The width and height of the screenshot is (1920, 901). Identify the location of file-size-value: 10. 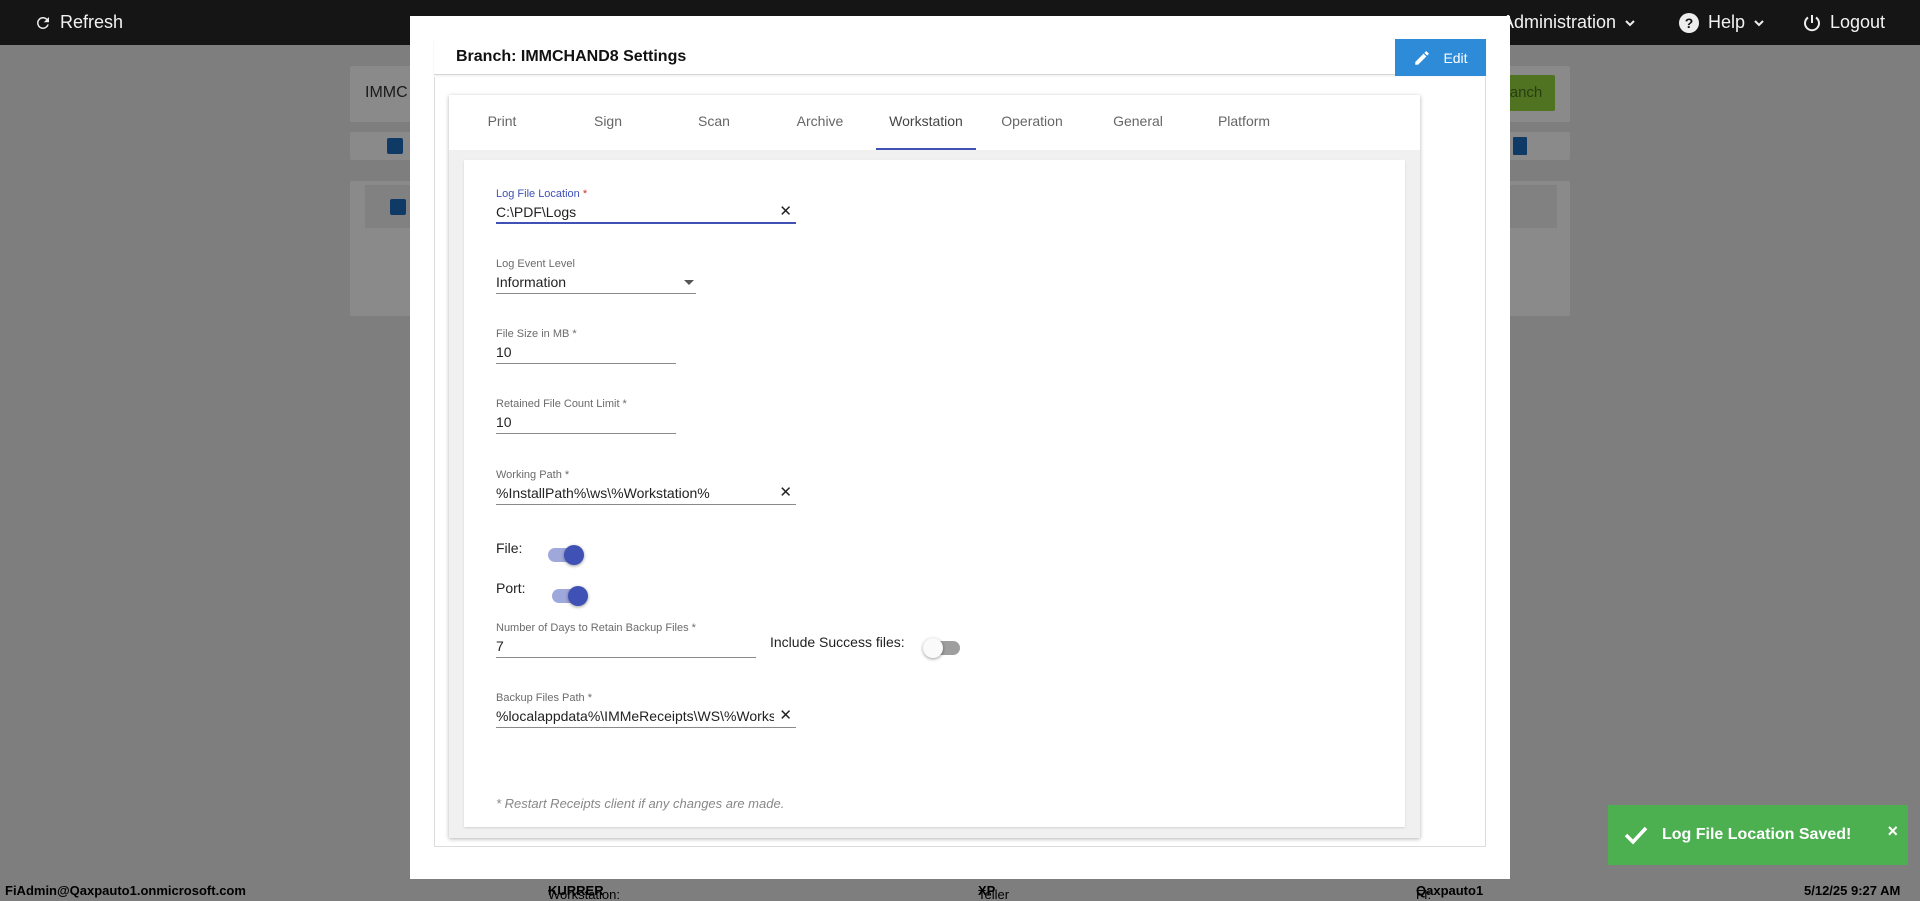
(504, 352).